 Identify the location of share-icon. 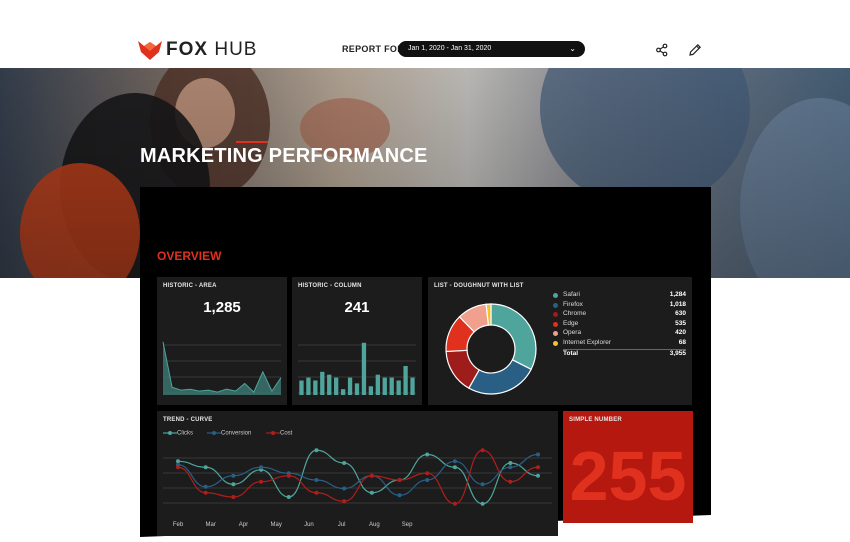
(662, 50).